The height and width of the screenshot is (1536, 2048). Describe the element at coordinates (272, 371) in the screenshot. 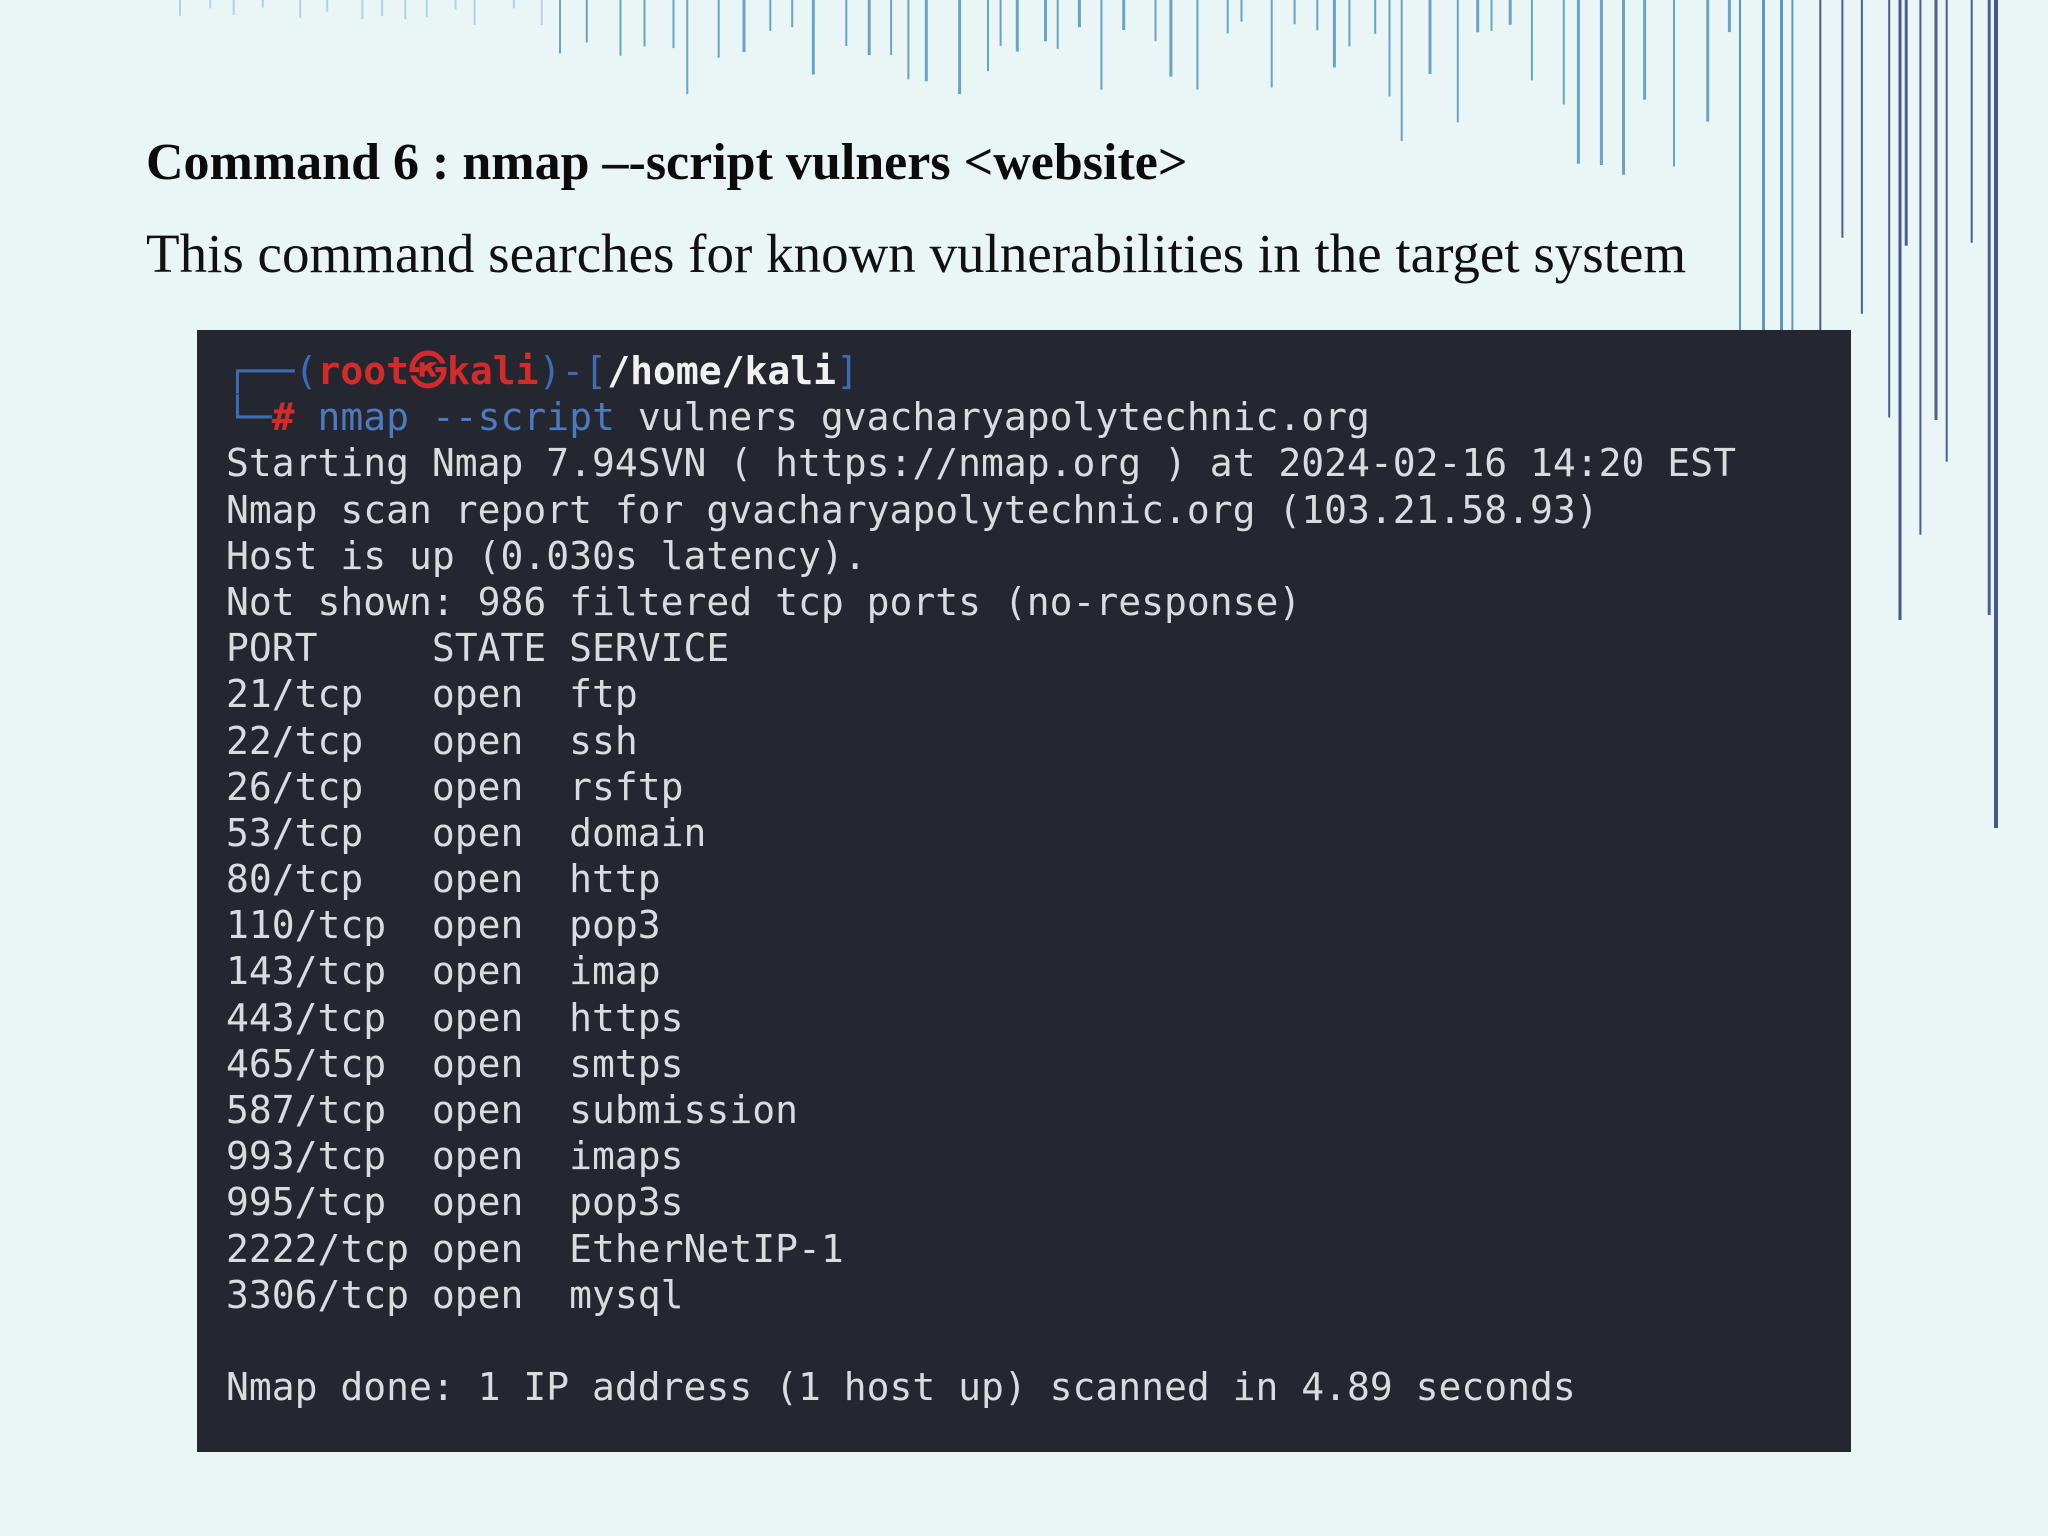

I see `prompt-box-top: ┌──(` at that location.